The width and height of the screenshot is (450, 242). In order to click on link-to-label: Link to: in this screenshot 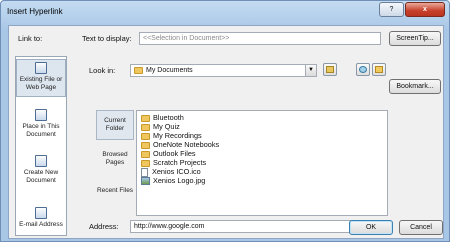, I will do `click(30, 38)`.